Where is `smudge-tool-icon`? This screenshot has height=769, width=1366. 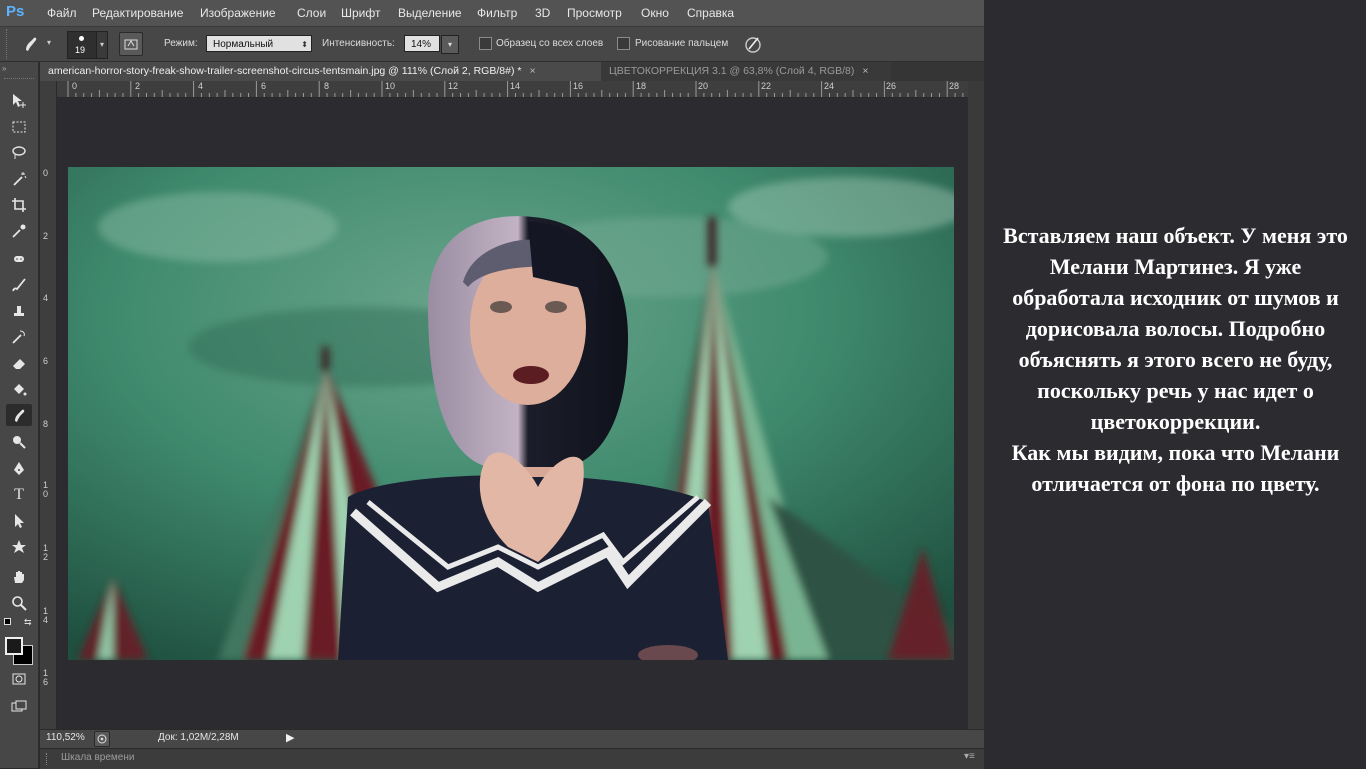 smudge-tool-icon is located at coordinates (19, 415).